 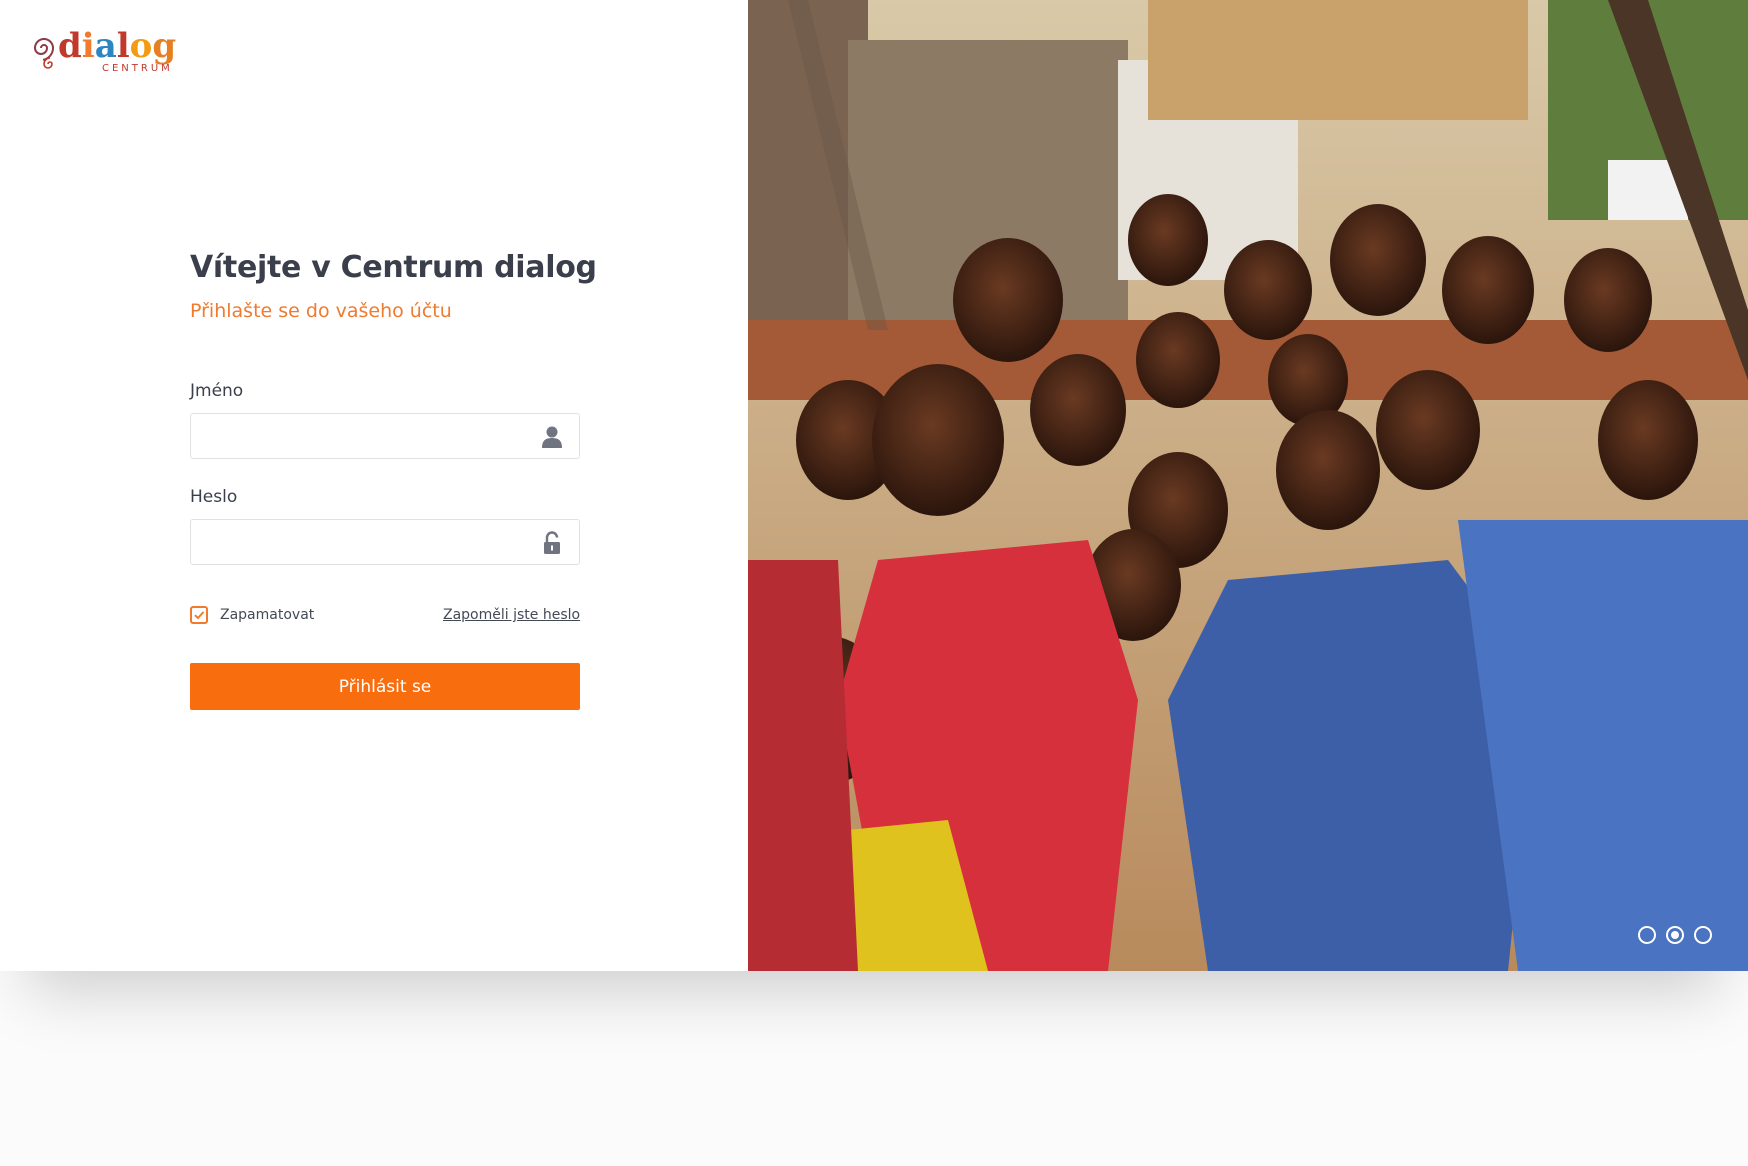 I want to click on remember-checkbox, so click(x=199, y=615).